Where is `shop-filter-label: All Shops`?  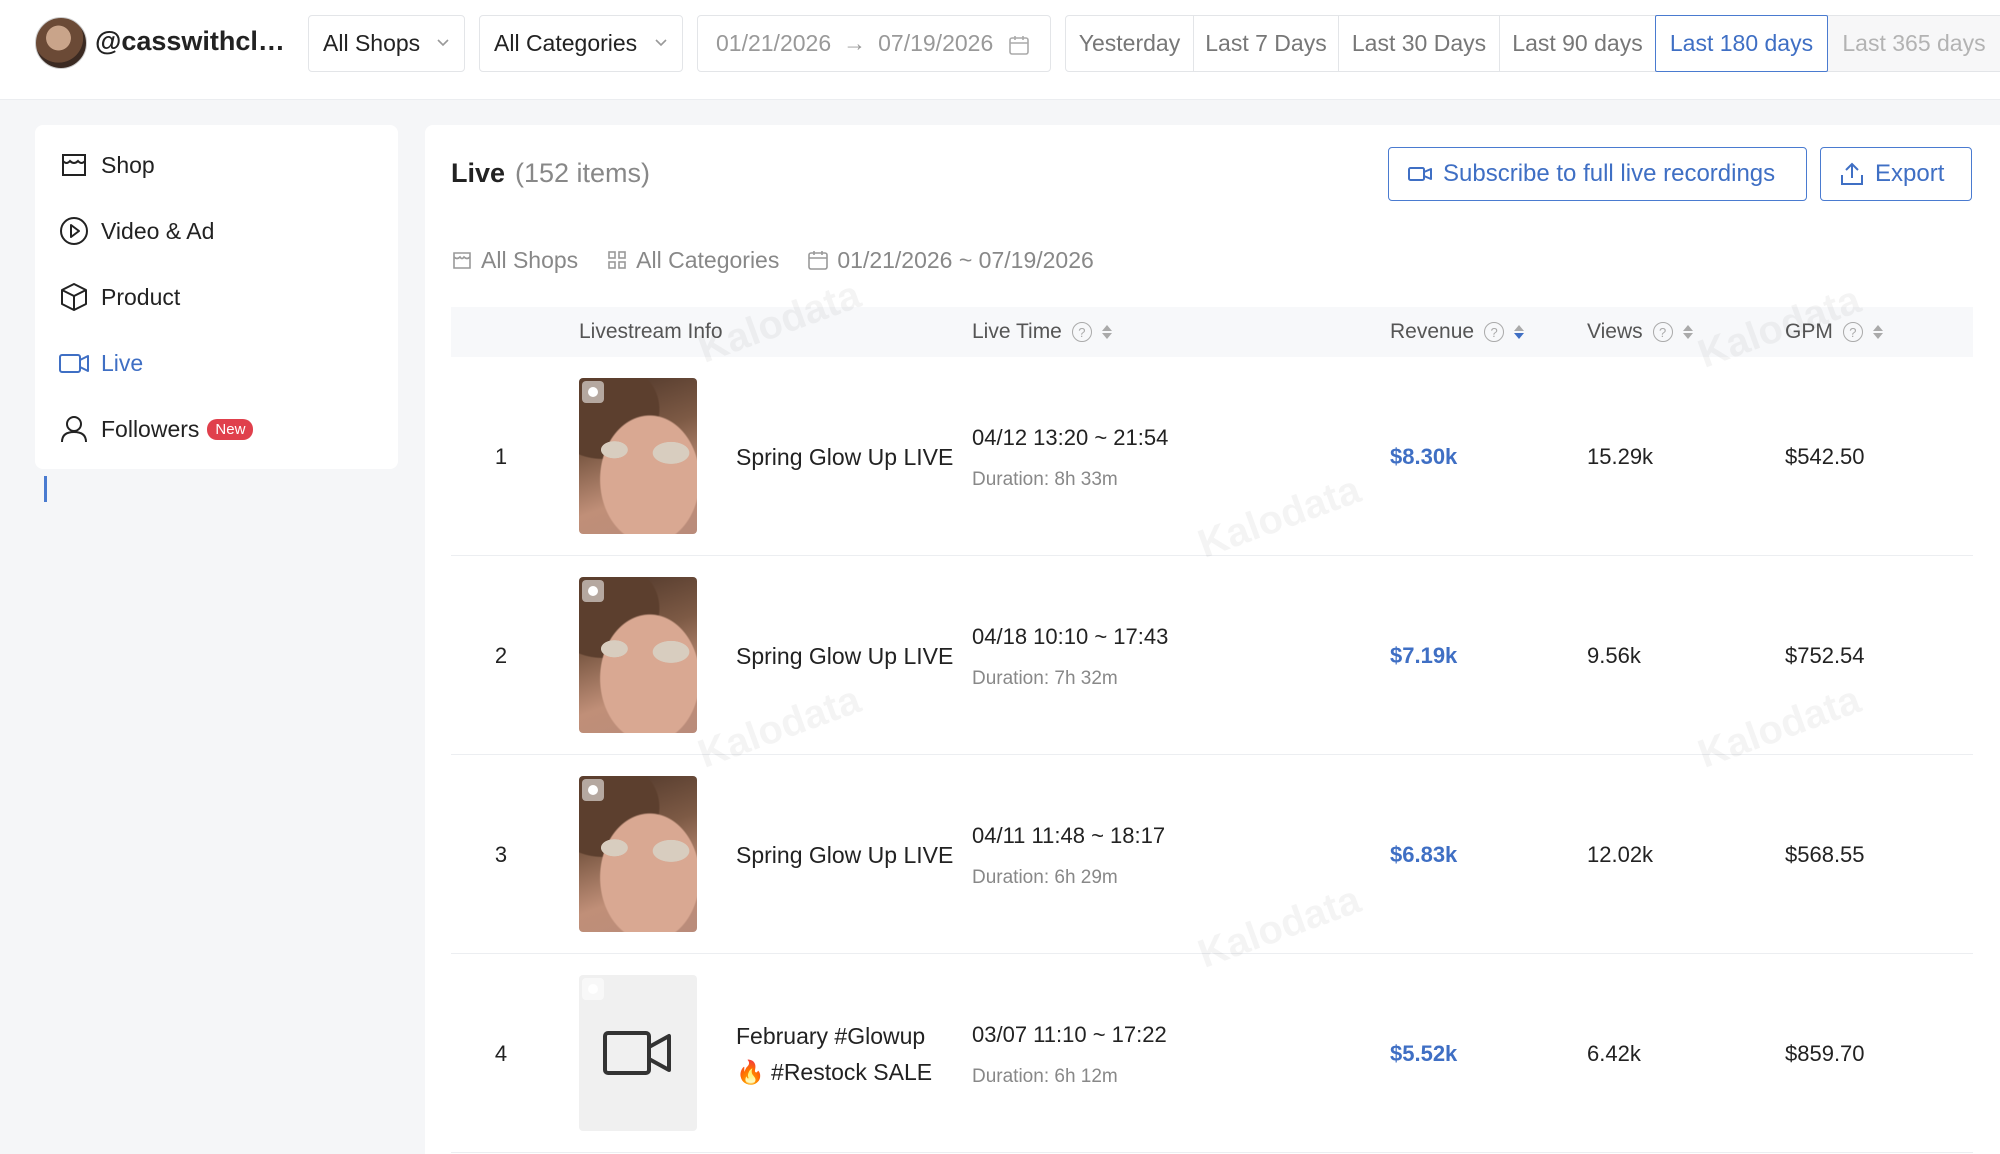 shop-filter-label: All Shops is located at coordinates (372, 43).